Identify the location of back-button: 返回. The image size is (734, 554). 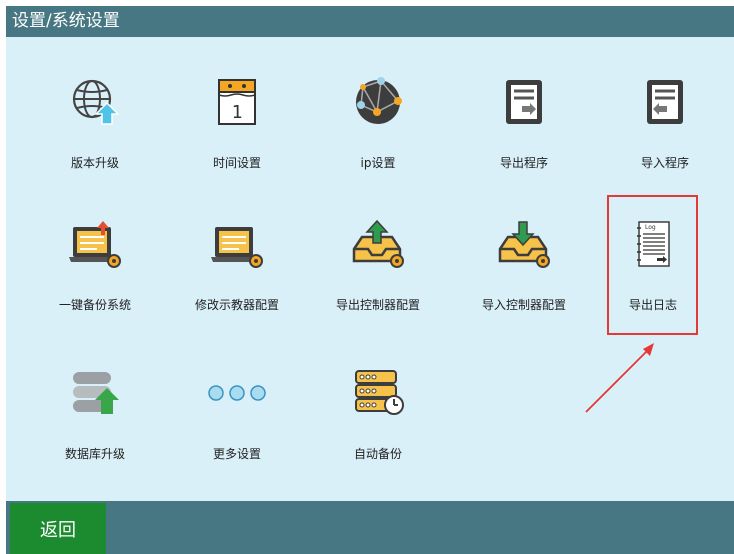
(58, 528).